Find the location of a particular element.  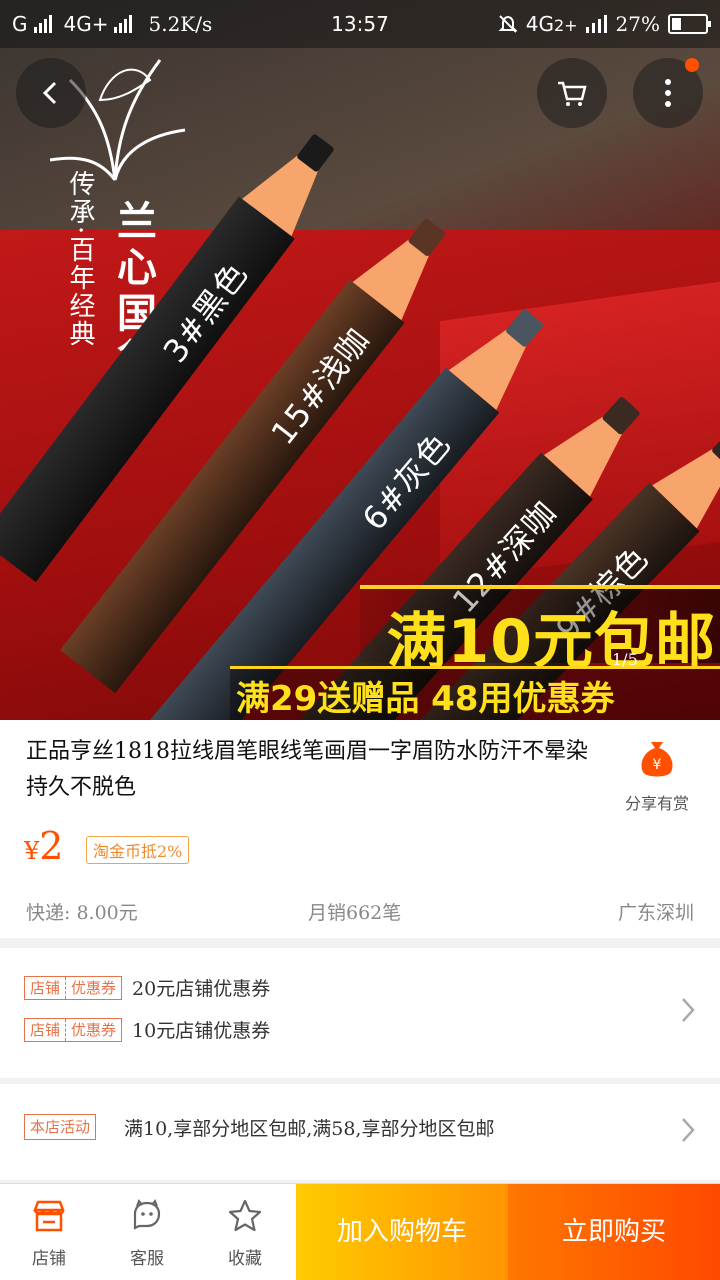

money-bag-icon: ¥ is located at coordinates (657, 759).